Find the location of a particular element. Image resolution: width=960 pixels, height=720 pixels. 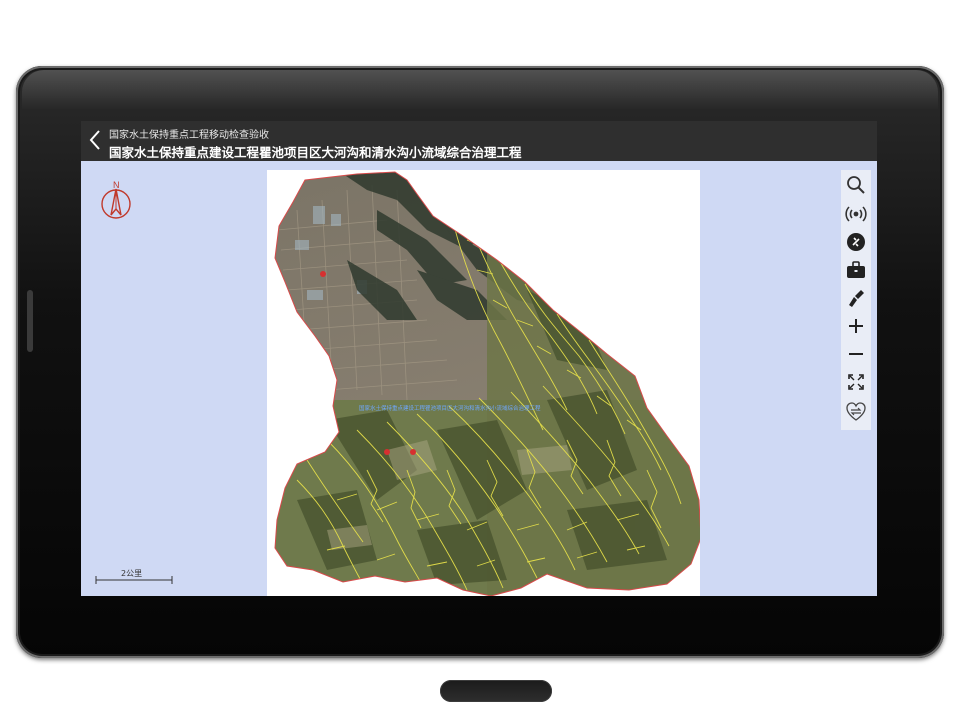

brush-icon is located at coordinates (856, 298).